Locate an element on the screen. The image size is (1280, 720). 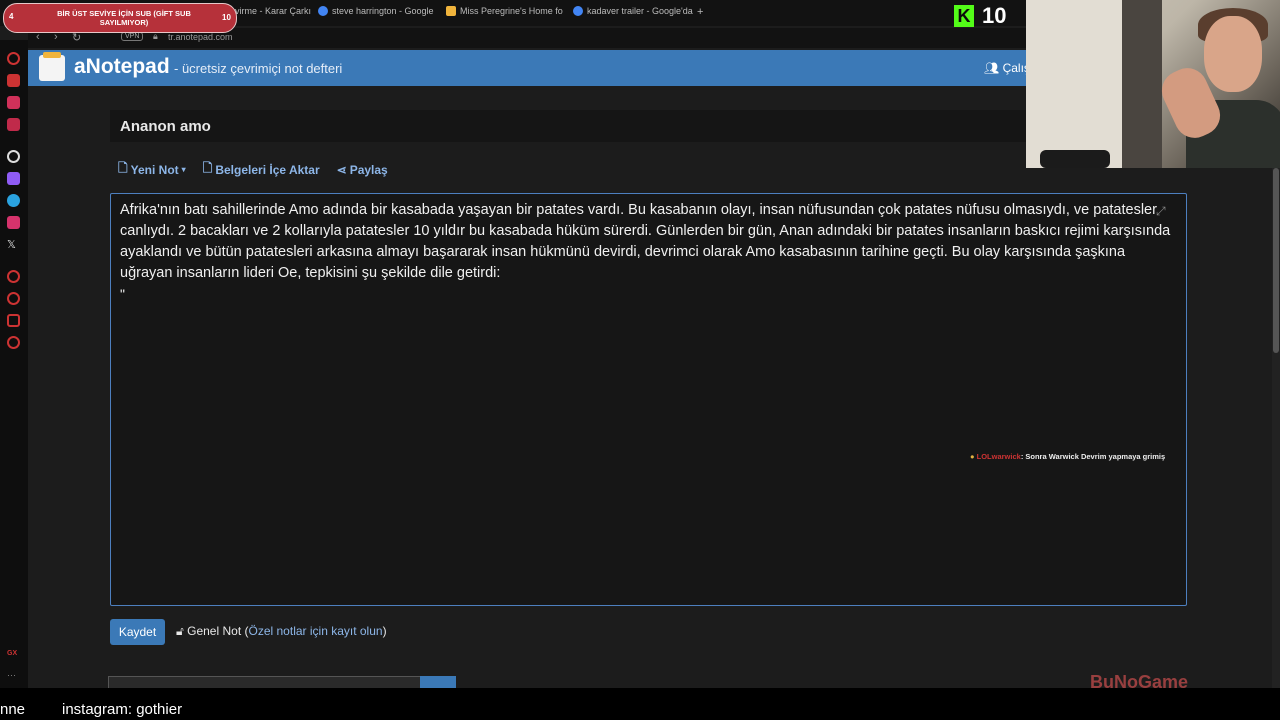
document-icon: 🗋︎ is located at coordinates (123, 168).